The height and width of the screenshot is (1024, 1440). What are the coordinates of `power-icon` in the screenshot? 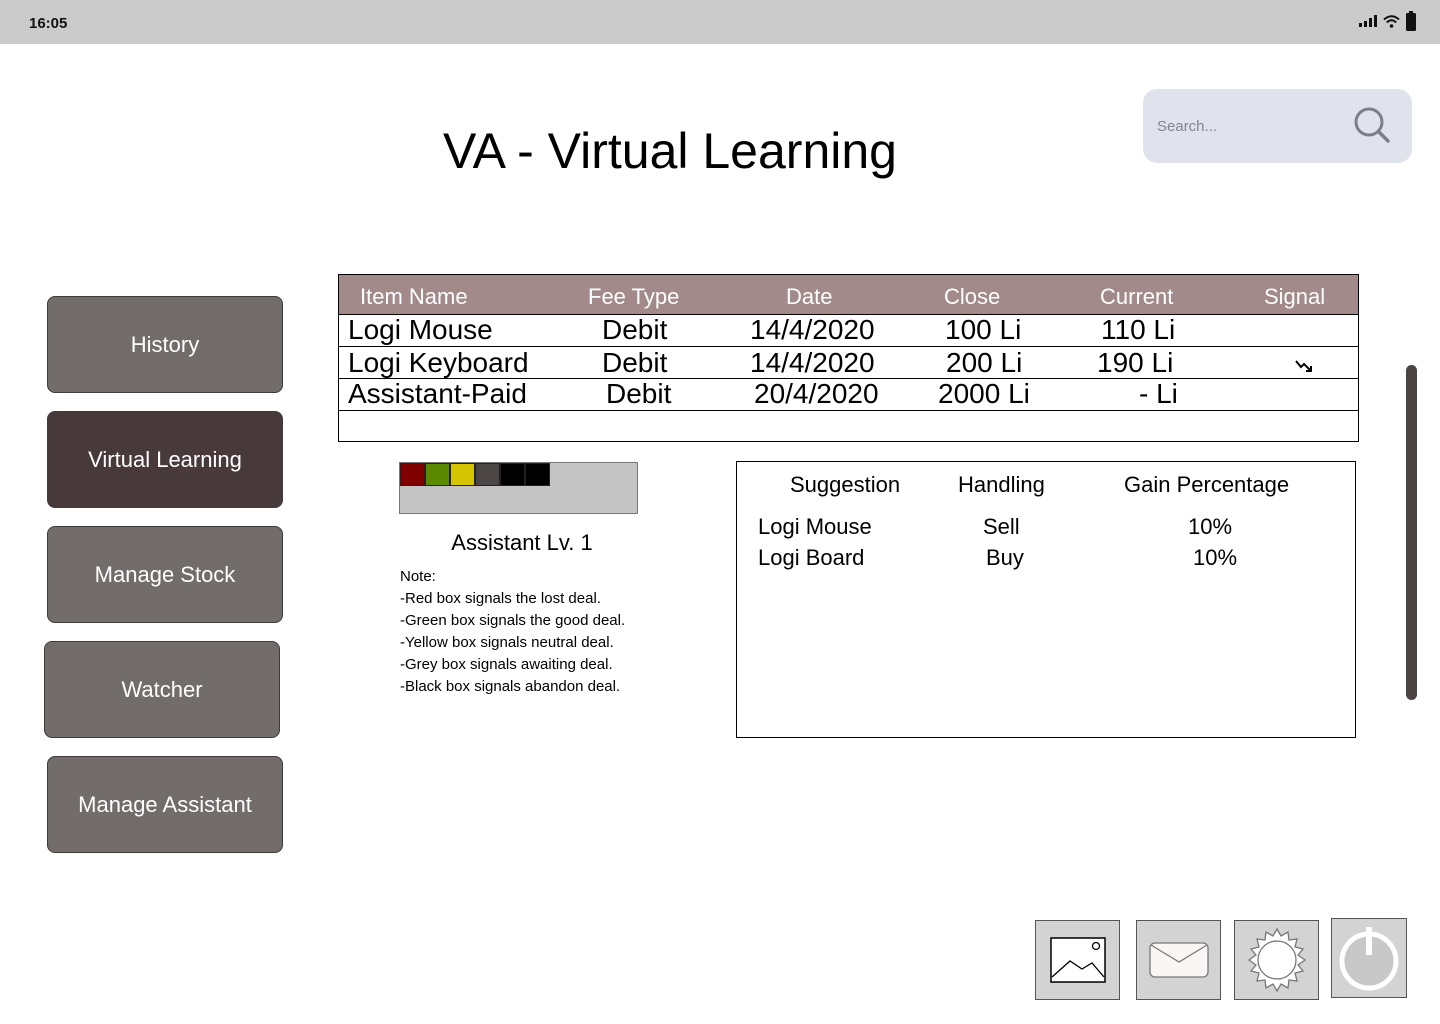 It's located at (1369, 959).